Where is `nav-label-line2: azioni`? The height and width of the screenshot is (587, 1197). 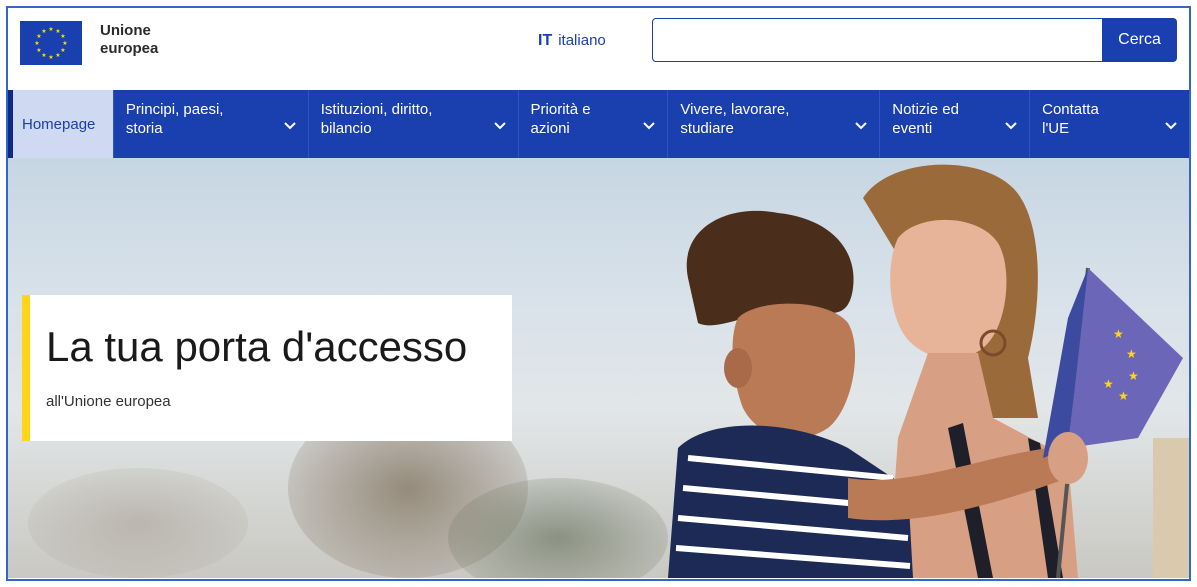
nav-label-line2: azioni is located at coordinates (550, 128).